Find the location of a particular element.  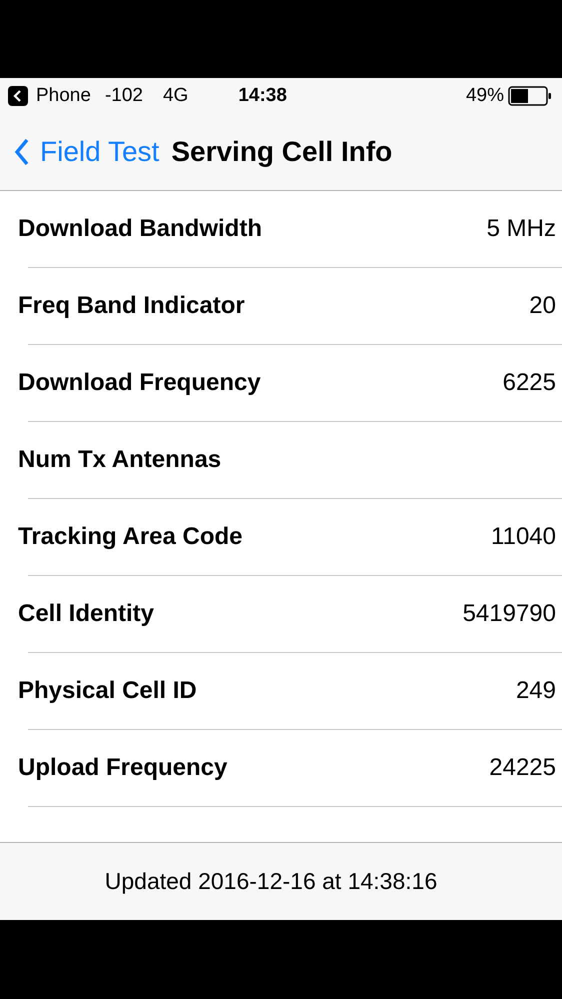

updated-timestamp: Updated 2016-12-16 at 14:38:16 is located at coordinates (271, 881).